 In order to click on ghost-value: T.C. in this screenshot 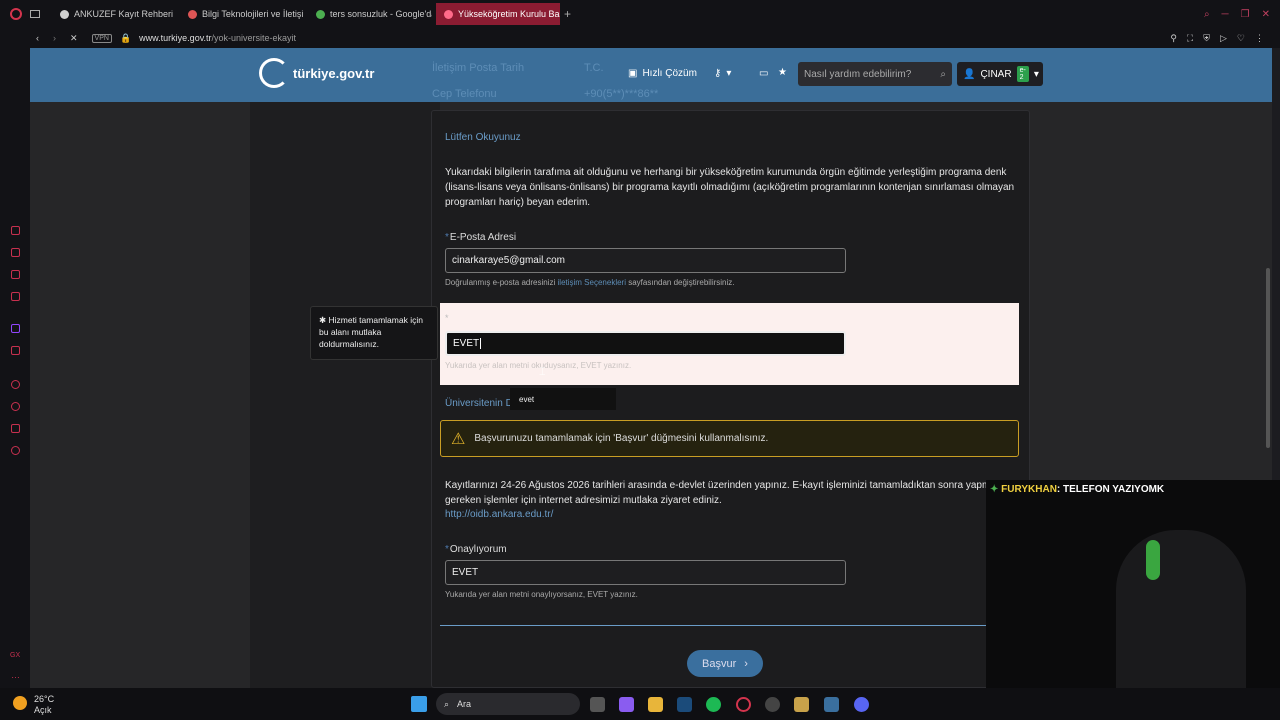, I will do `click(594, 68)`.